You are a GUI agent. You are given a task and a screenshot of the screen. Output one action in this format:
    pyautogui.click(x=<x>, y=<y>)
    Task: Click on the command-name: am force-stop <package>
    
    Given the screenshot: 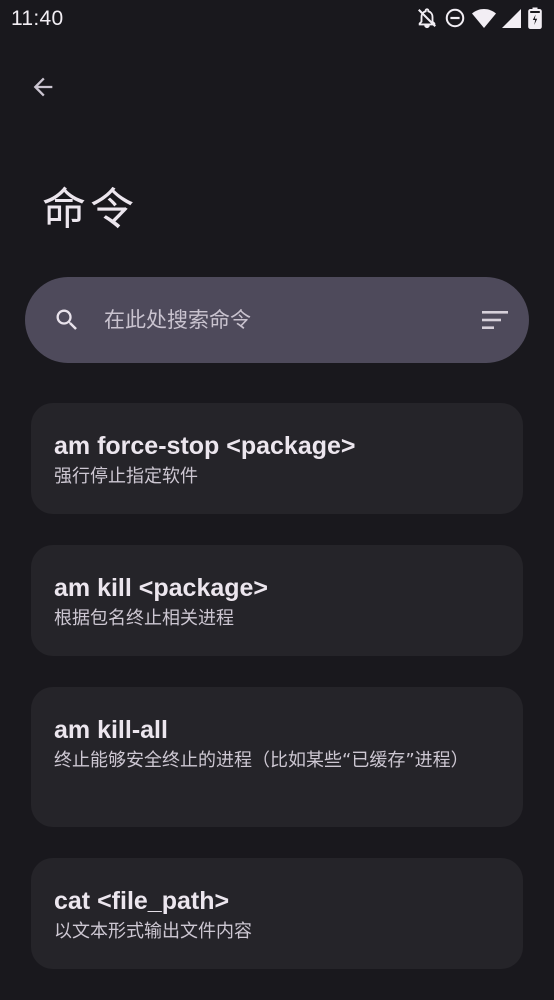 What is the action you would take?
    pyautogui.click(x=205, y=446)
    